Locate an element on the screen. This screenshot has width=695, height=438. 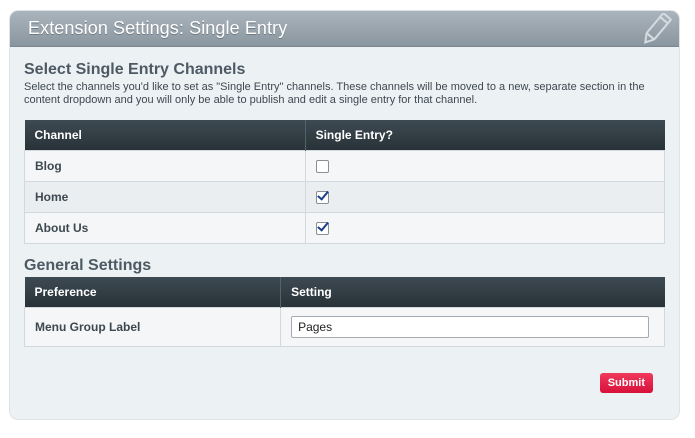
general-settings-title: General Settings is located at coordinates (88, 265).